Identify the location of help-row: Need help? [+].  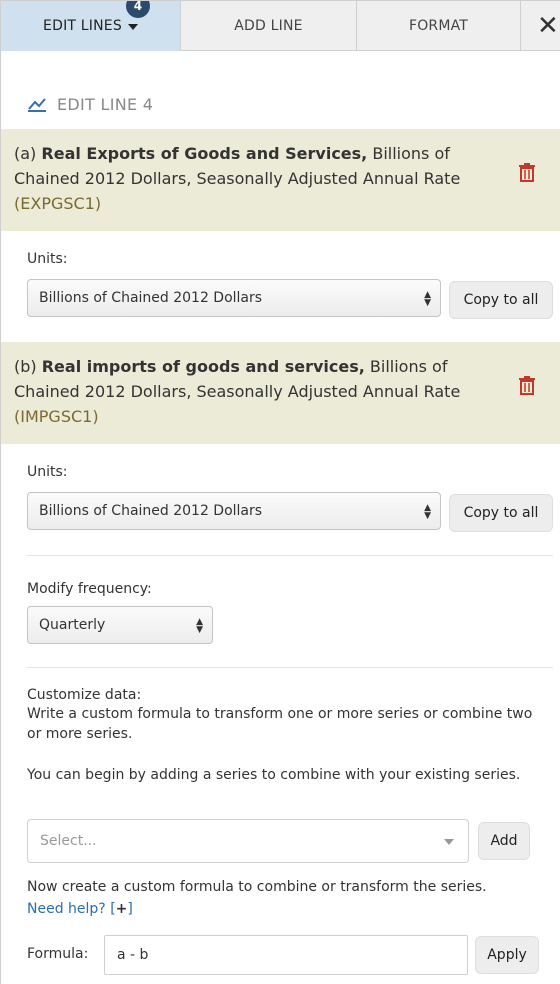
(287, 909).